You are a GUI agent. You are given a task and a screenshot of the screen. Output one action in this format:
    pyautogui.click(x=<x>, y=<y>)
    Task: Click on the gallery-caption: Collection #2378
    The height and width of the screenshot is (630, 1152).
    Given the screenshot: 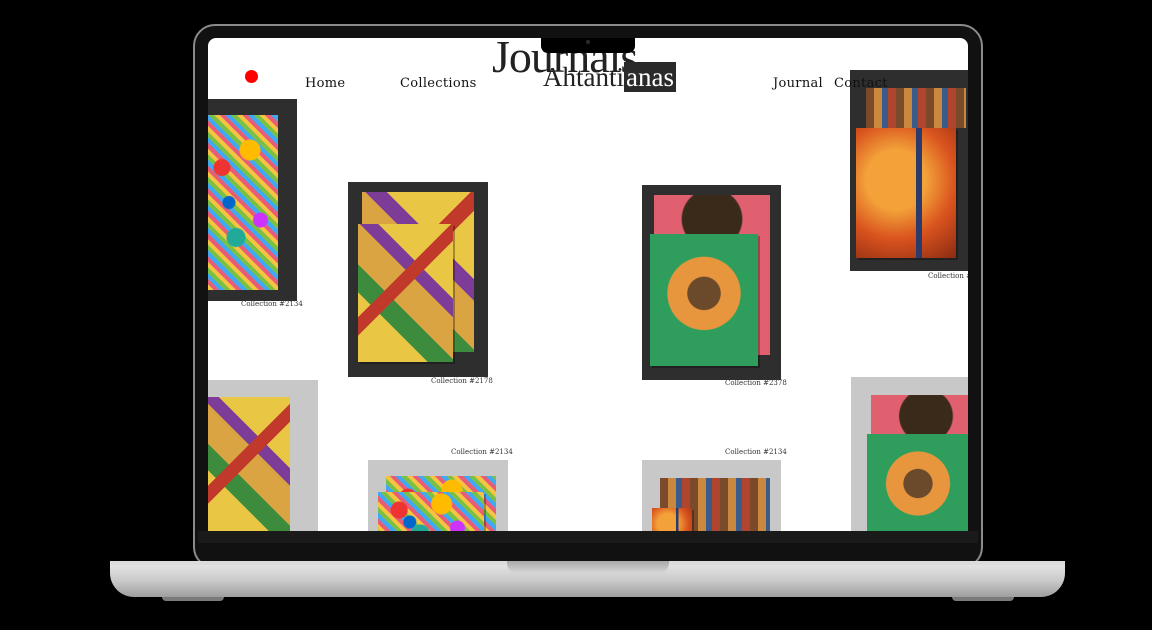 What is the action you would take?
    pyautogui.click(x=756, y=383)
    